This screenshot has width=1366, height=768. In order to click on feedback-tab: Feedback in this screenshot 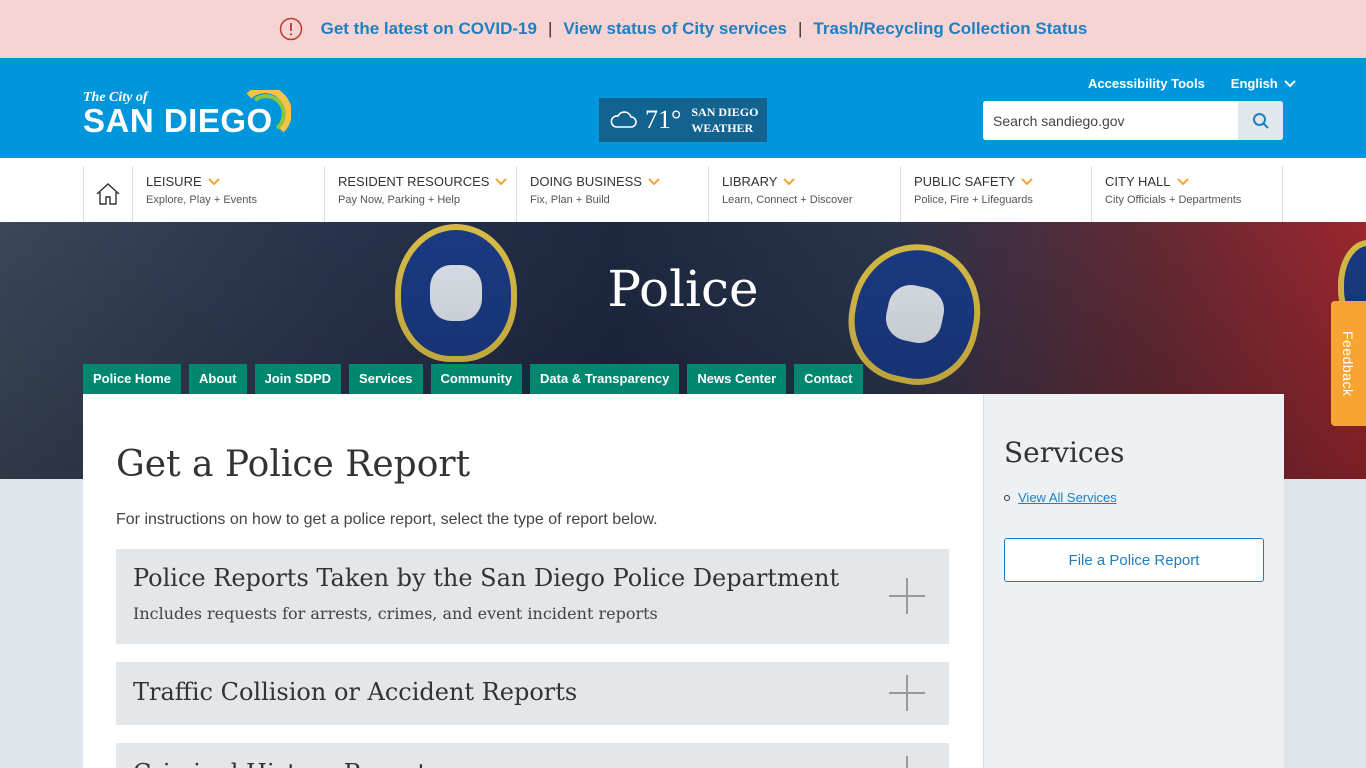, I will do `click(1348, 363)`.